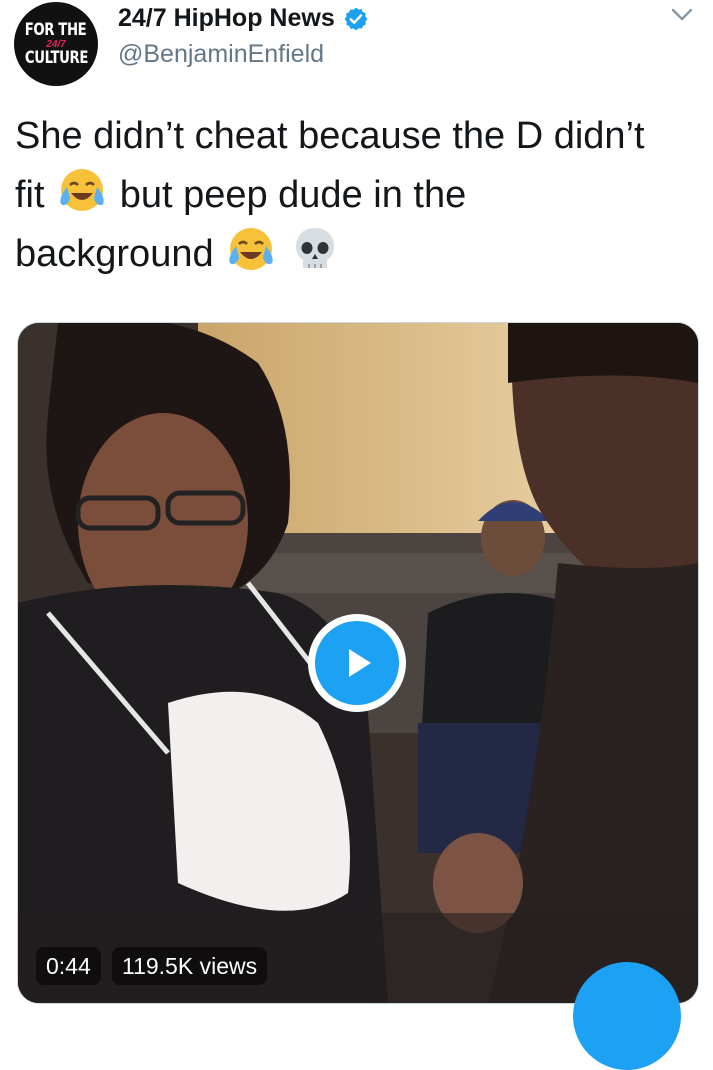 This screenshot has height=1070, width=713. Describe the element at coordinates (356, 18) in the screenshot. I see `verified-badge-icon` at that location.